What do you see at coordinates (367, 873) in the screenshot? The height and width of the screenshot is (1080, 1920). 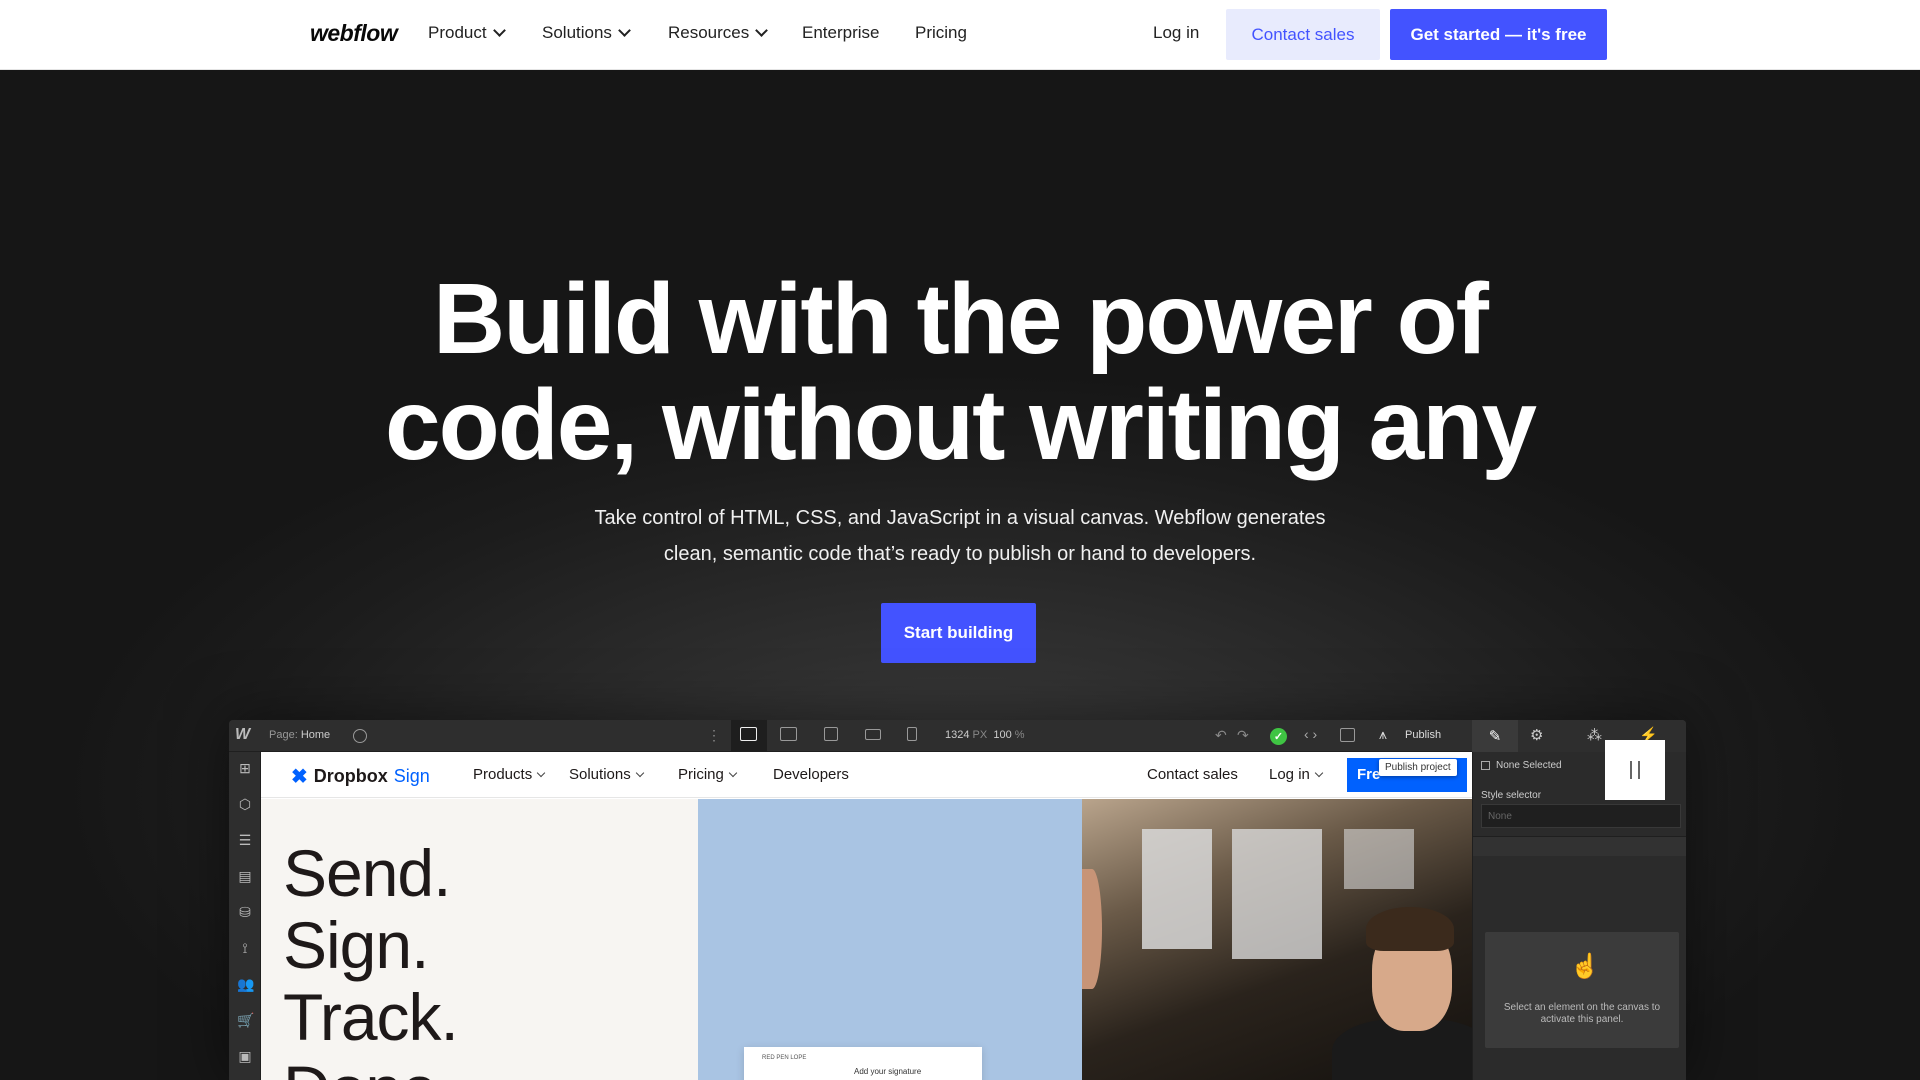 I see `site-hero-line: Send.` at bounding box center [367, 873].